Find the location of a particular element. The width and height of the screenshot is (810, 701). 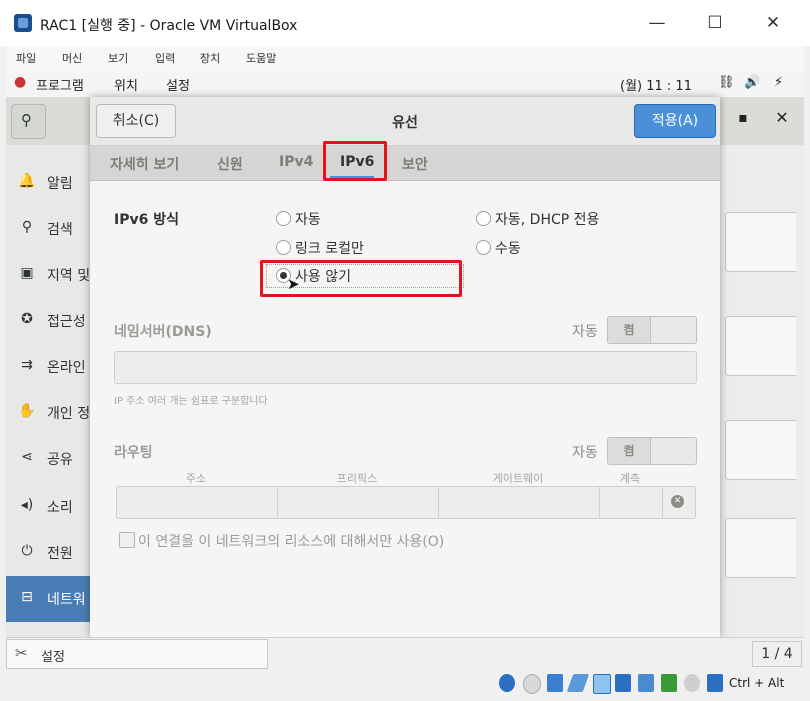

sidebar-item-label: 알림 is located at coordinates (60, 184).